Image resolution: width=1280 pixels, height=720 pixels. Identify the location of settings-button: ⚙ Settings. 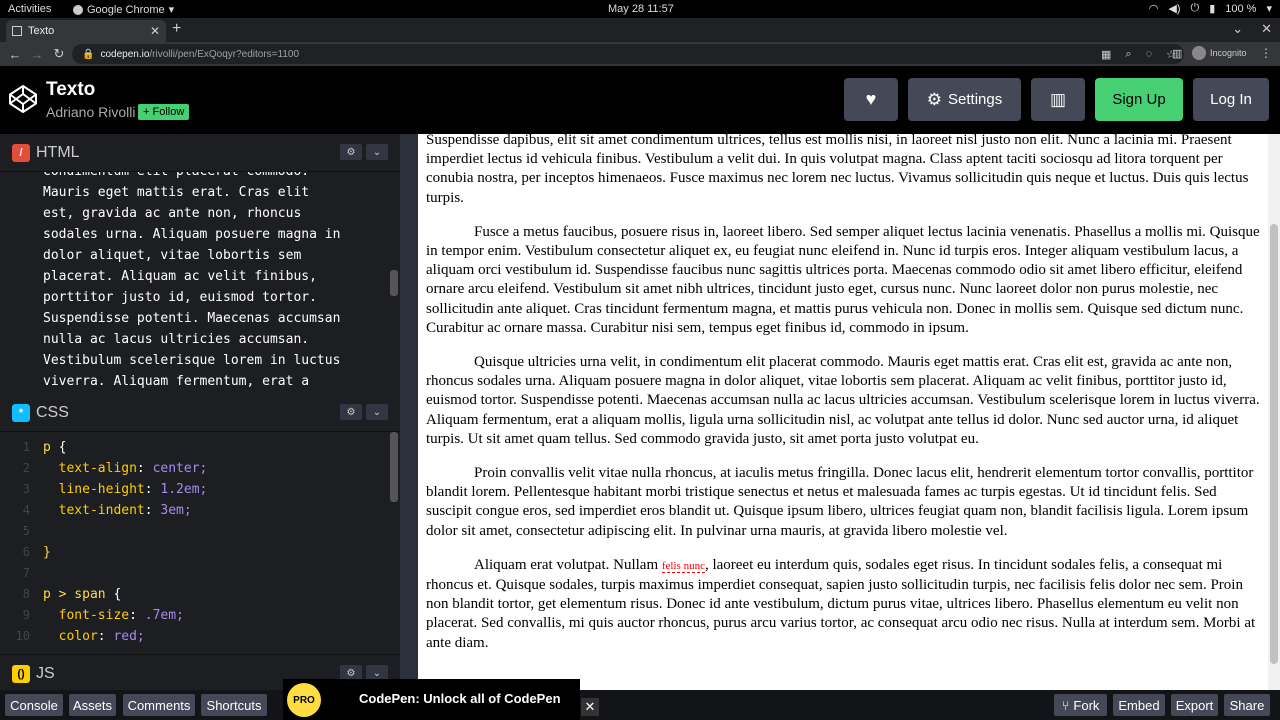
(964, 99).